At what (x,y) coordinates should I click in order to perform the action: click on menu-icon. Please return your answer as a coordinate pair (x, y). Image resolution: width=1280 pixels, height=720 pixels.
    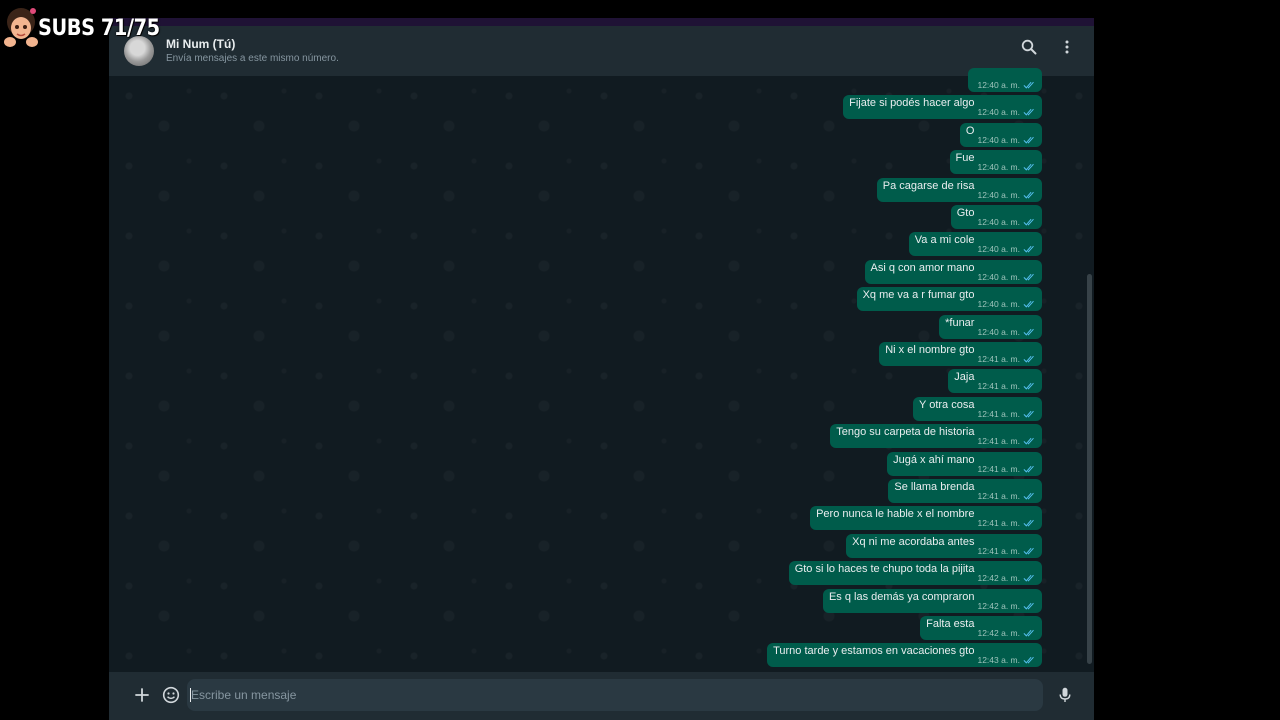
    Looking at the image, I should click on (1067, 47).